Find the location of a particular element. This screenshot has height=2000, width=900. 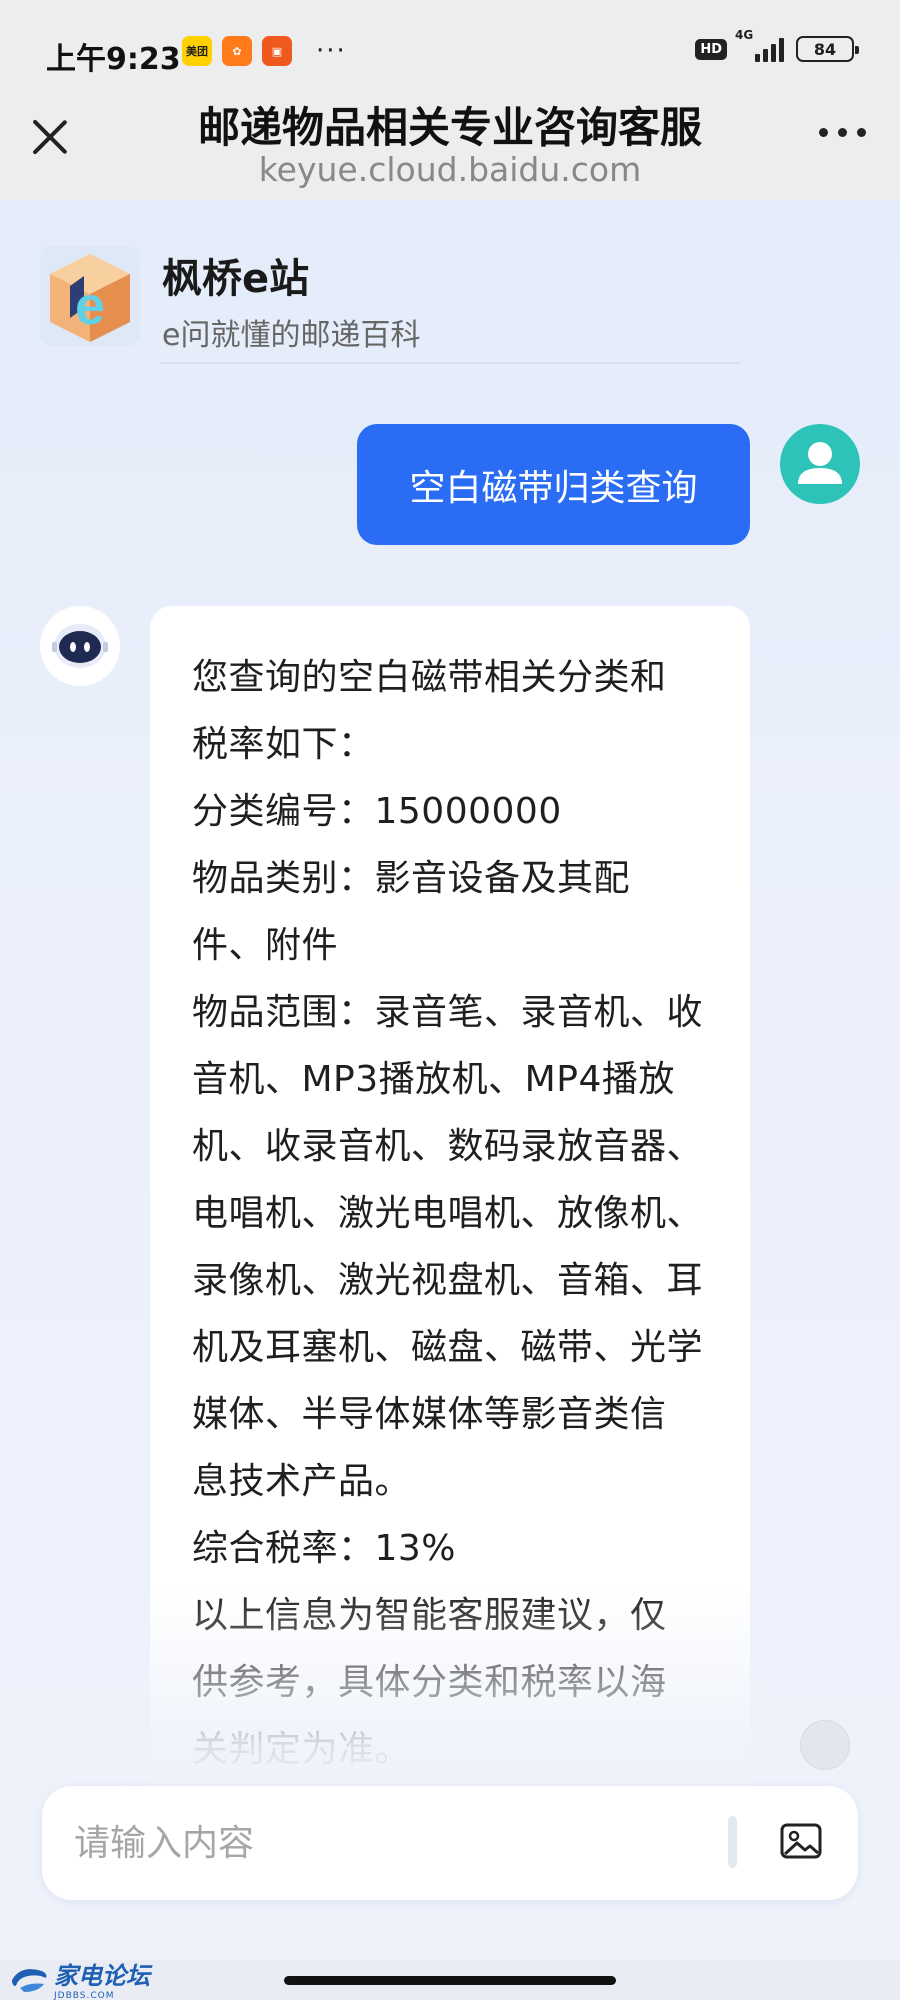

image-upload-icon is located at coordinates (801, 1841).